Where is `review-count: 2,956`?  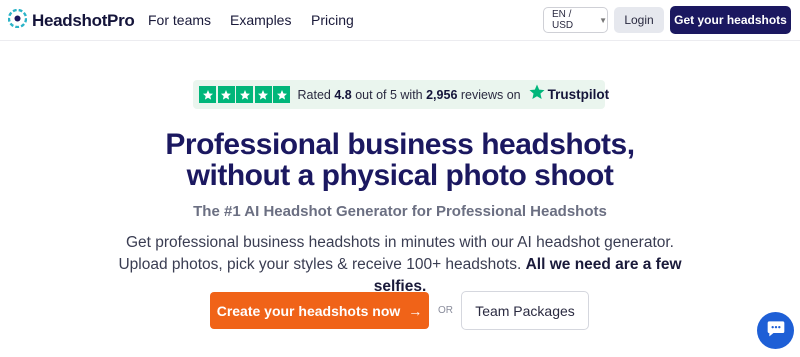 review-count: 2,956 is located at coordinates (442, 94).